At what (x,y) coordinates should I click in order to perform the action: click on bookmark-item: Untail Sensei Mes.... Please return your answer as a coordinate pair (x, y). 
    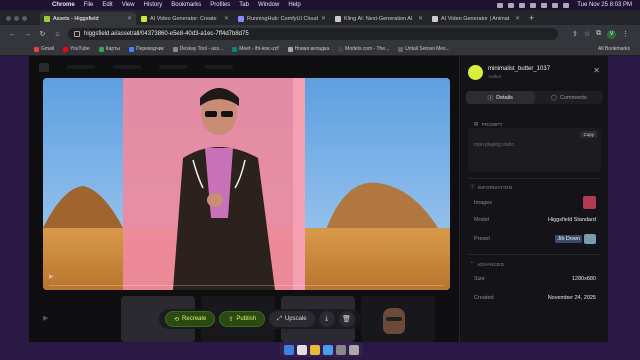
    Looking at the image, I should click on (424, 49).